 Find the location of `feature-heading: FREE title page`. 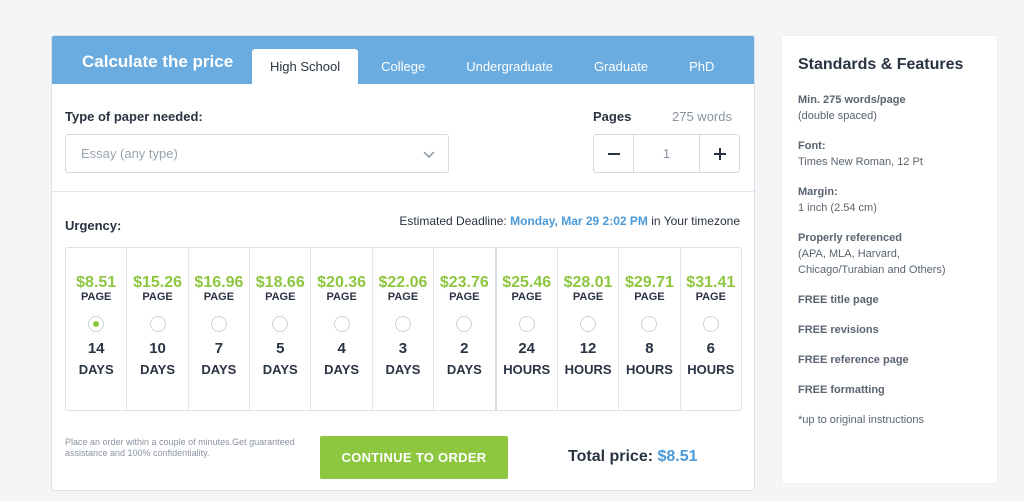

feature-heading: FREE title page is located at coordinates (838, 300).